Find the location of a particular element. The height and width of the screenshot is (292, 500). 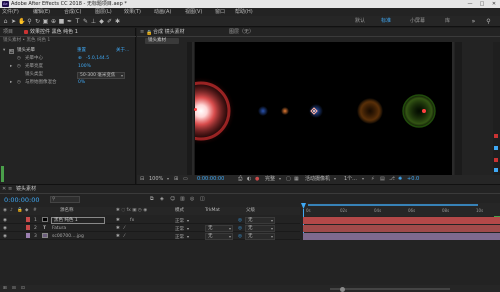

layer-name: sc00700....jpg is located at coordinates (68, 236).